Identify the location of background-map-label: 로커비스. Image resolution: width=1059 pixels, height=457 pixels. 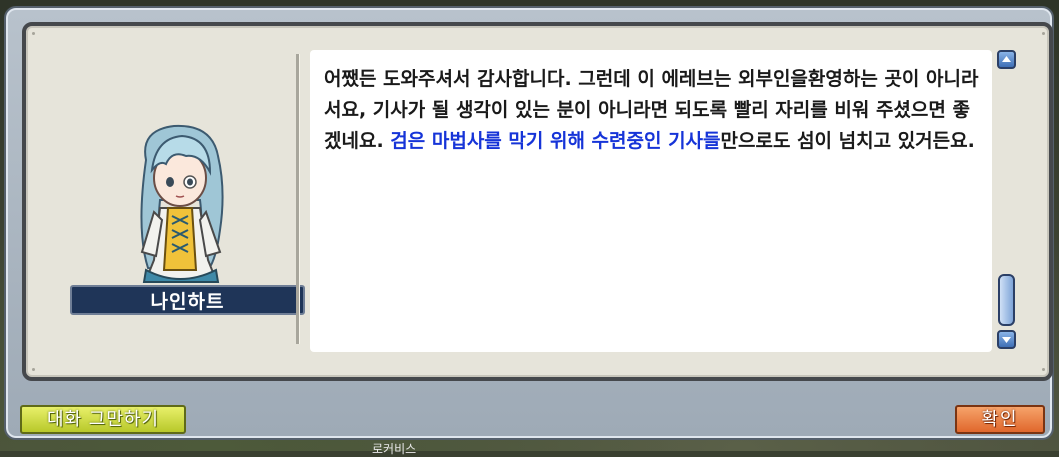
(394, 449).